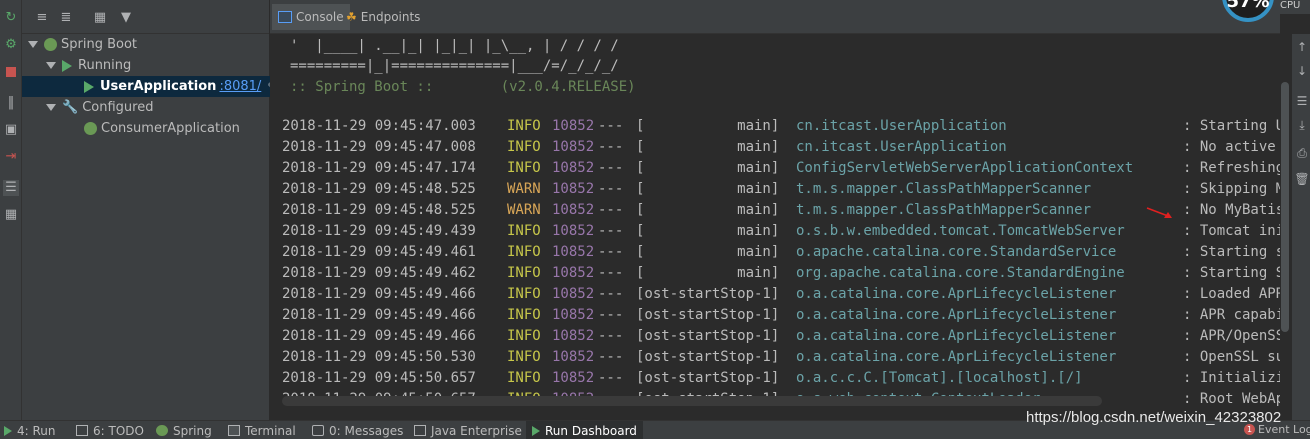 This screenshot has width=1310, height=439. What do you see at coordinates (1249, 429) in the screenshot?
I see `event-count-badge: 1` at bounding box center [1249, 429].